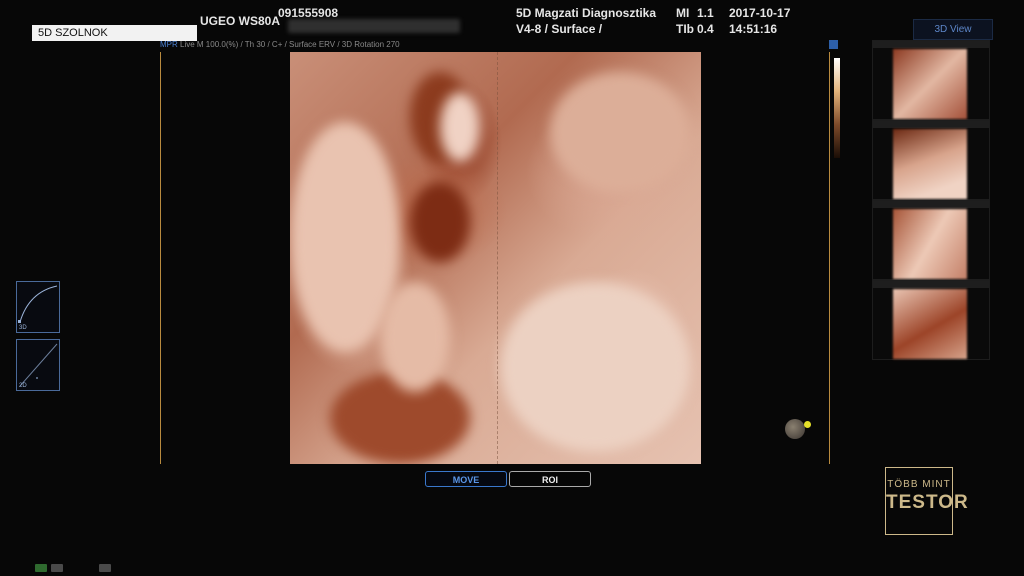 The height and width of the screenshot is (576, 1024). Describe the element at coordinates (550, 479) in the screenshot. I see `roi-button: ROI` at that location.